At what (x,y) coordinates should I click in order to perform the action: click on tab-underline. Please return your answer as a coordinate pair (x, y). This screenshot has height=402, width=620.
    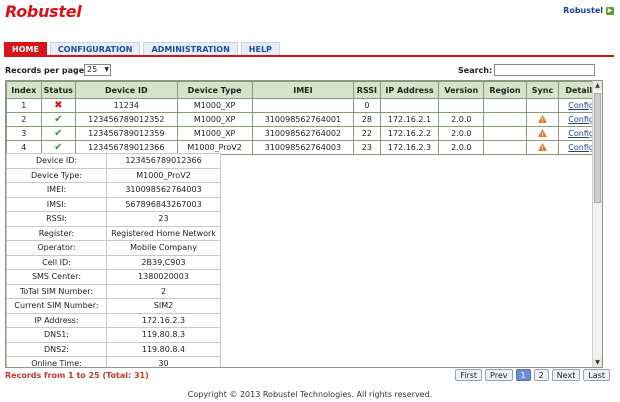
    Looking at the image, I should click on (309, 56).